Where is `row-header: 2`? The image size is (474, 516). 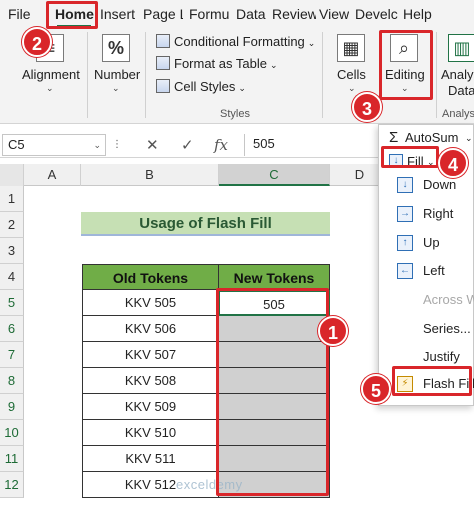
row-header: 2 is located at coordinates (12, 225).